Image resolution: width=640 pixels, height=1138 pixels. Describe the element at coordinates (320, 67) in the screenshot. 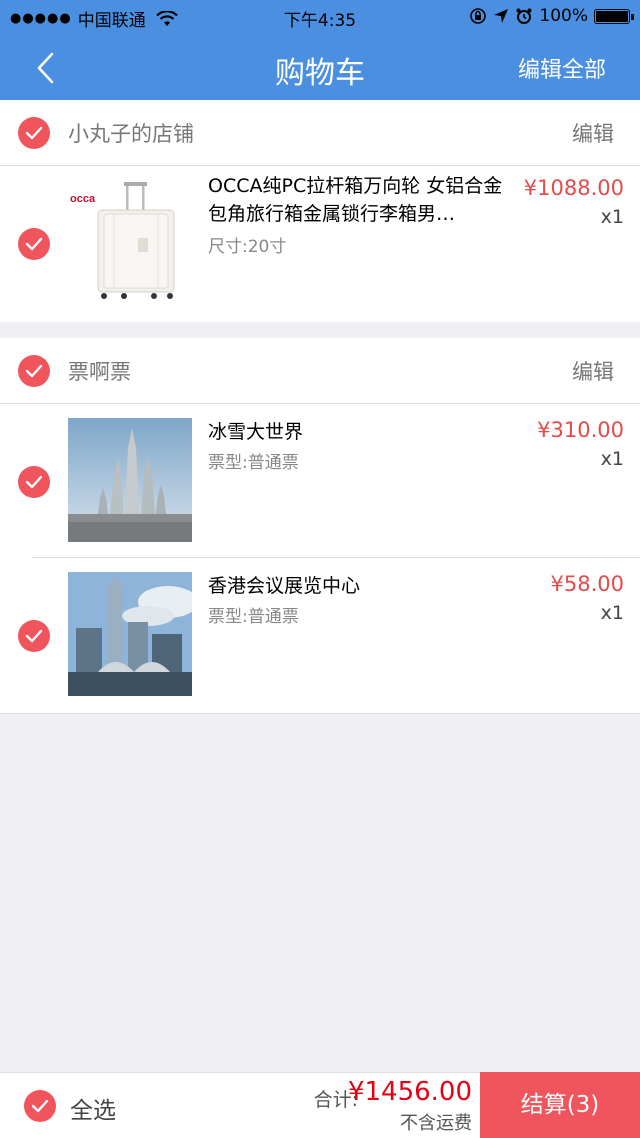

I see `nav-bar: 购物车 编辑全部` at that location.